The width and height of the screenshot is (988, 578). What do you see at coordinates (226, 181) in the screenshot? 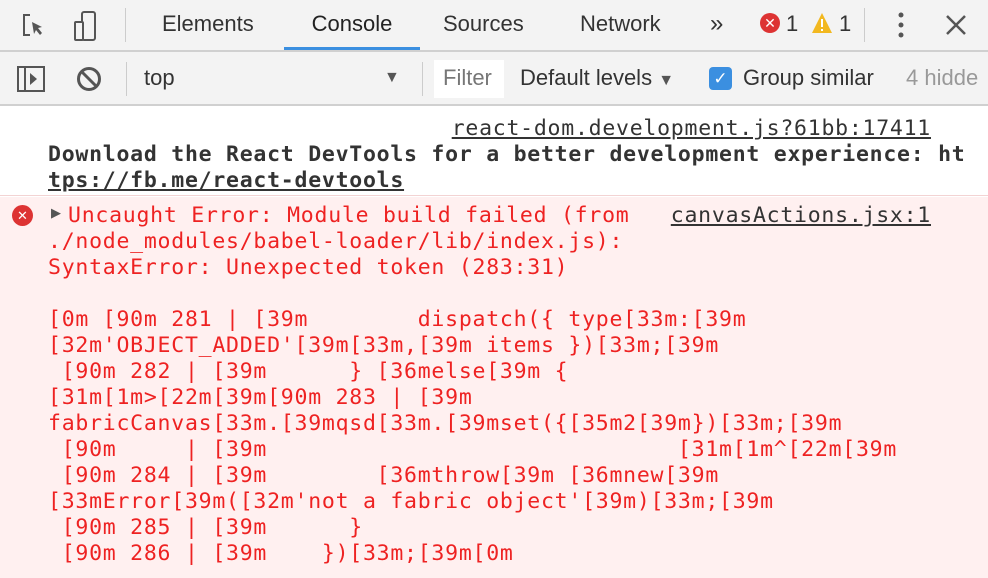
I see `devtools-link: tps://fb.me/react-devtools` at bounding box center [226, 181].